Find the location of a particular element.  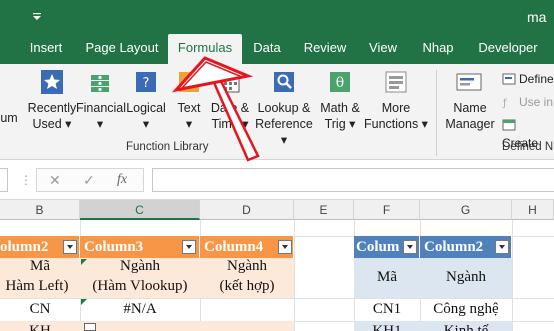

lookup-reference-button: Lookup & Reference ▾ is located at coordinates (284, 109).